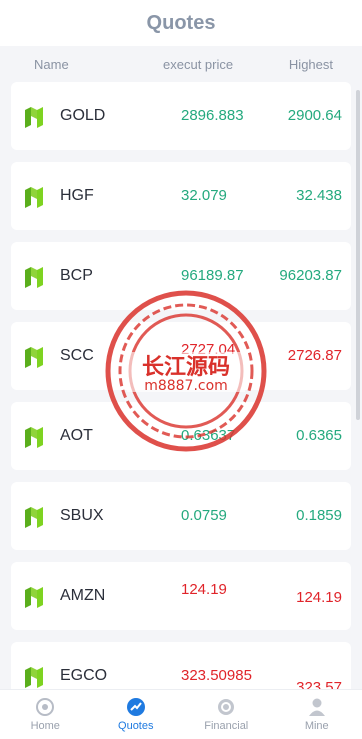 This screenshot has height=739, width=362. I want to click on column-name: Name, so click(51, 64).